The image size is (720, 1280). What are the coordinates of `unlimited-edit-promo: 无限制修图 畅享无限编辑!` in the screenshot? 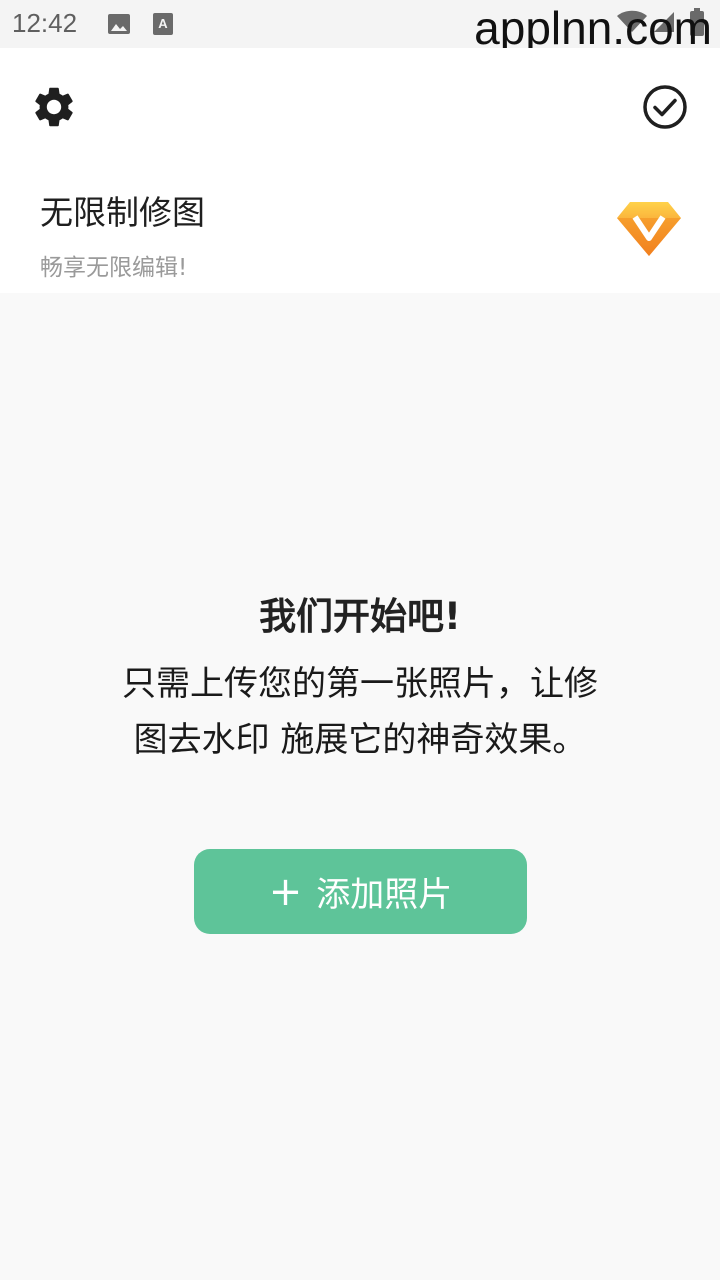 It's located at (360, 228).